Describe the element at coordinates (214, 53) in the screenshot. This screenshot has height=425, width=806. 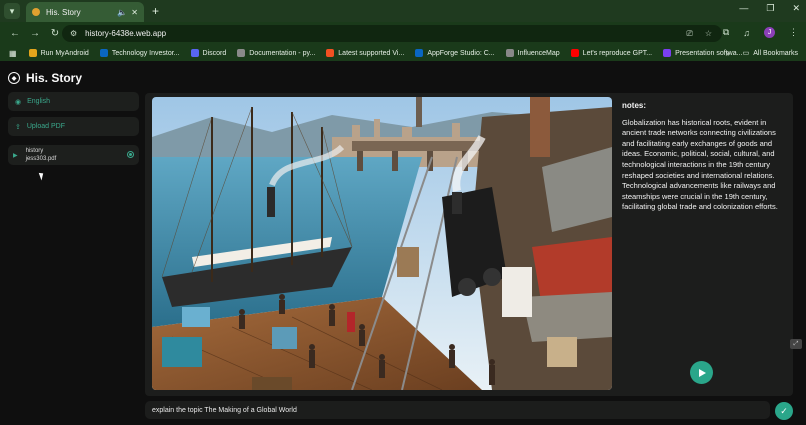
I see `bookmark-label: Discord` at that location.